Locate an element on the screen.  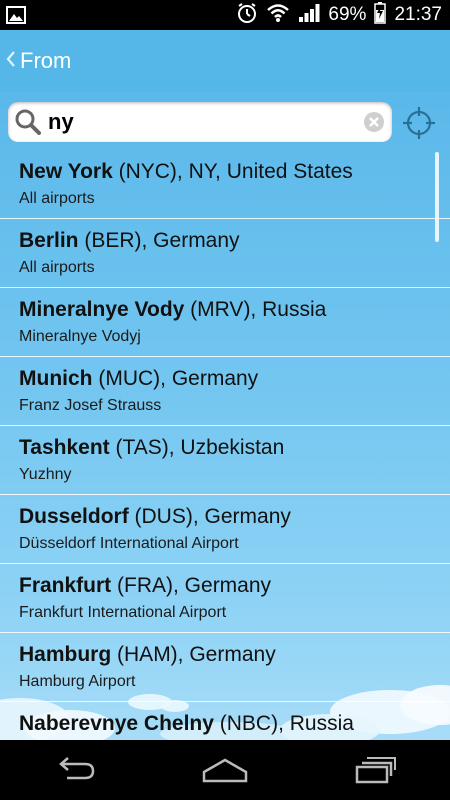
wifi-icon is located at coordinates (278, 15).